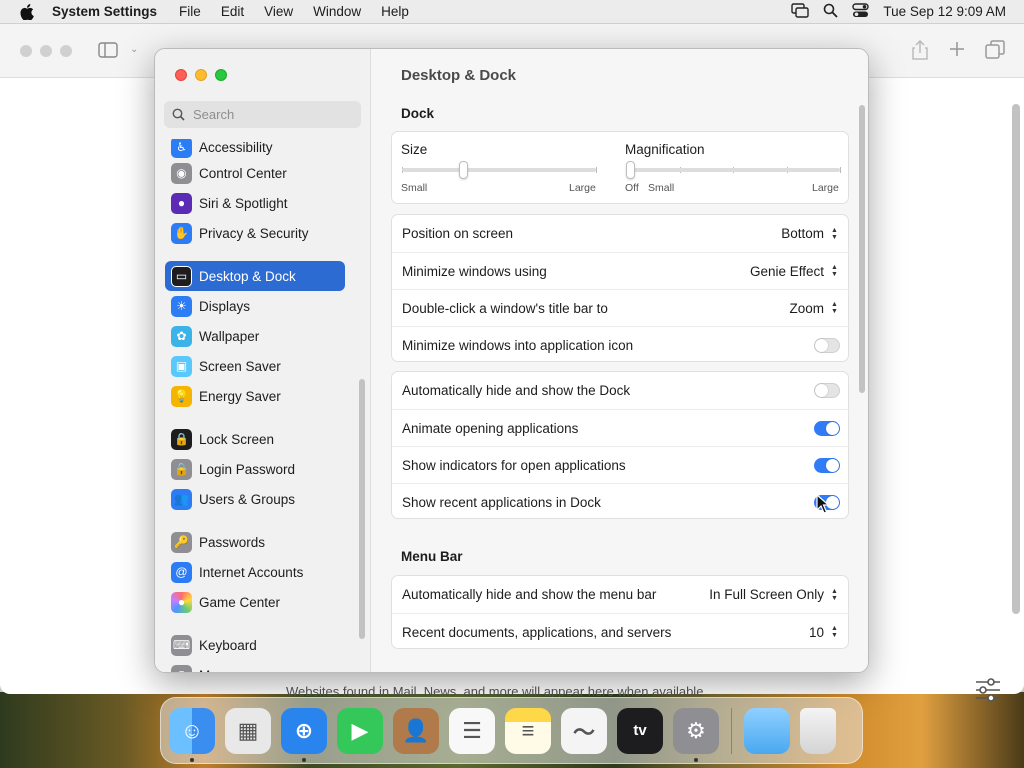 The image size is (1024, 768). I want to click on size-slider-thumb, so click(464, 170).